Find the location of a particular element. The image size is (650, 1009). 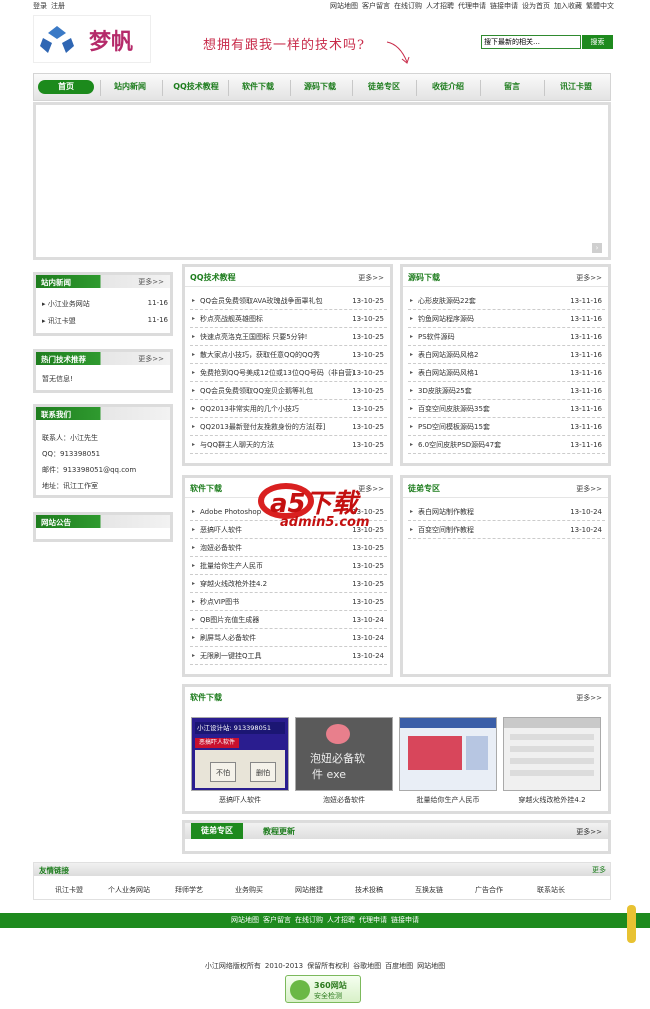

nav-home: 首页 is located at coordinates (66, 87).